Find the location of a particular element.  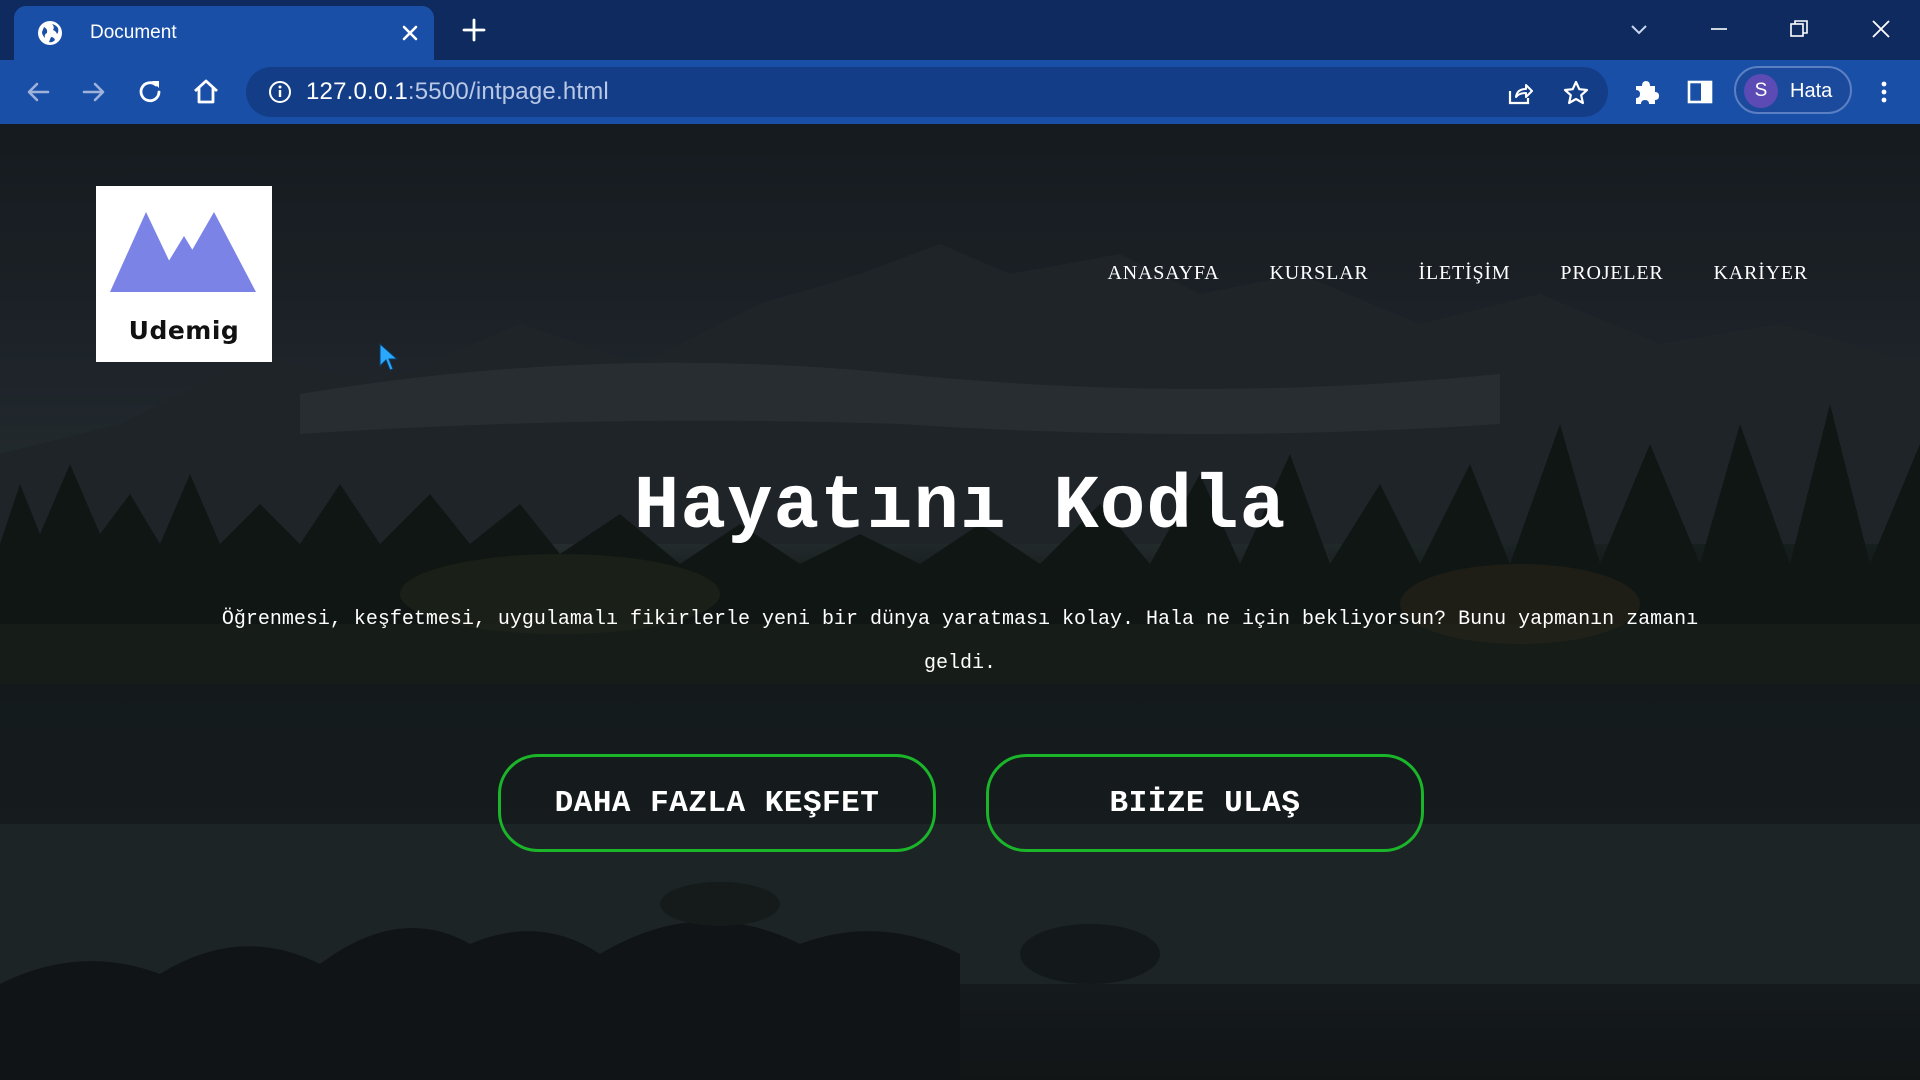

nav-item-projeler: PROJELER is located at coordinates (1611, 273).